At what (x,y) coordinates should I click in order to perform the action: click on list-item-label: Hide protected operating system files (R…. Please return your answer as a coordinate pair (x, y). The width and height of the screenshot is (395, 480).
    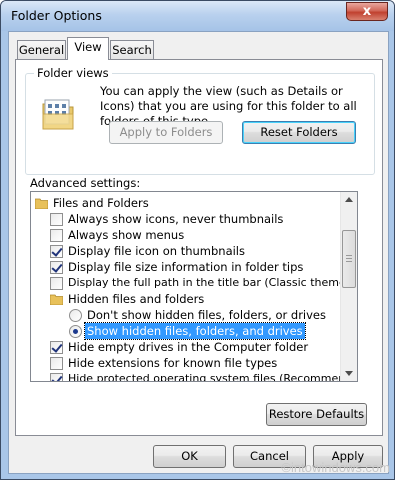
    Looking at the image, I should click on (213, 377).